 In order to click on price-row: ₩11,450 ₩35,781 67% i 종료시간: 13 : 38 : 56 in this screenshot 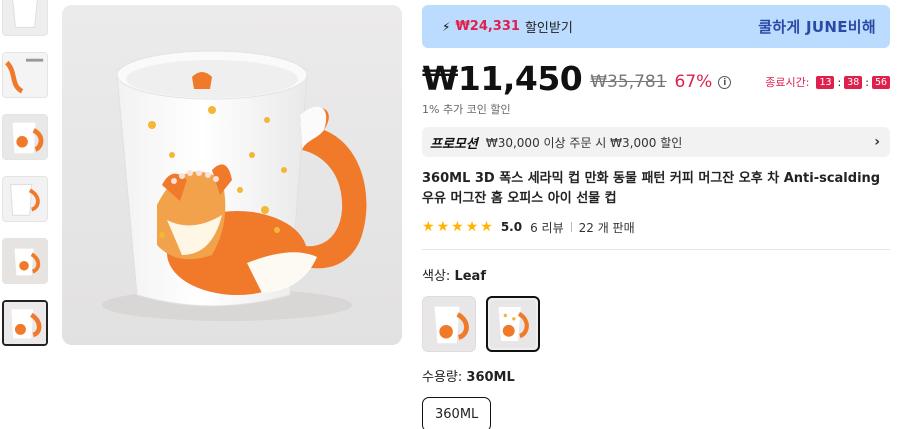, I will do `click(656, 78)`.